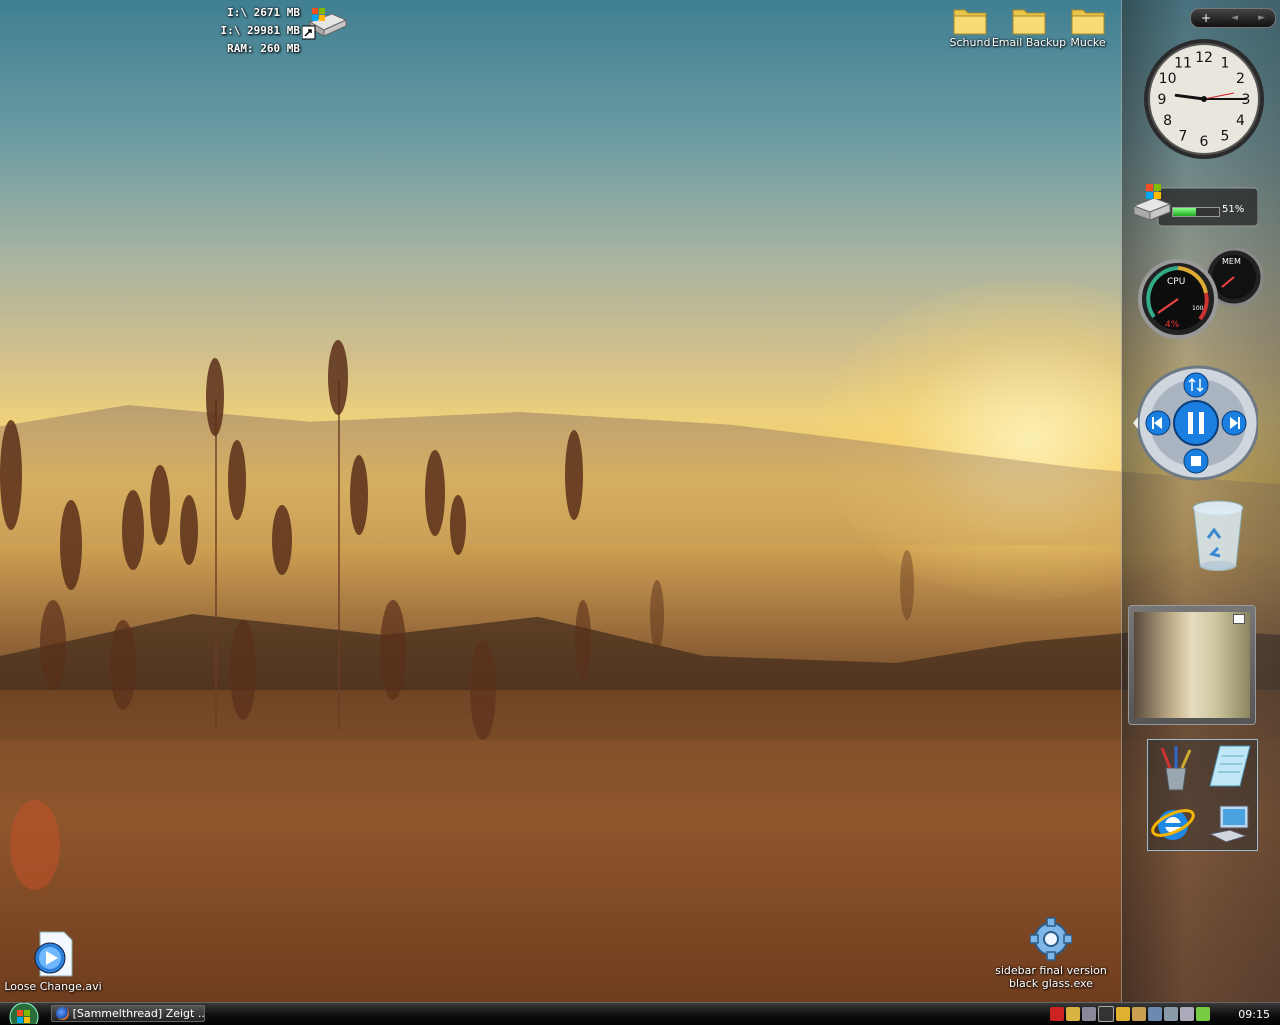 The width and height of the screenshot is (1280, 1027). Describe the element at coordinates (1185, 212) in the screenshot. I see `disk-usage-fill` at that location.